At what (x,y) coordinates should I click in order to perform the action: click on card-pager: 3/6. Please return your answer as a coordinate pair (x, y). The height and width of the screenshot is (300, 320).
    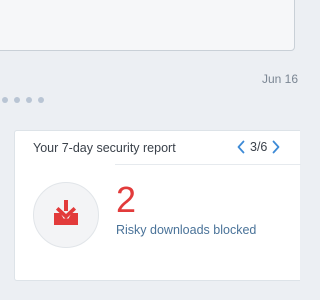
    Looking at the image, I should click on (258, 147).